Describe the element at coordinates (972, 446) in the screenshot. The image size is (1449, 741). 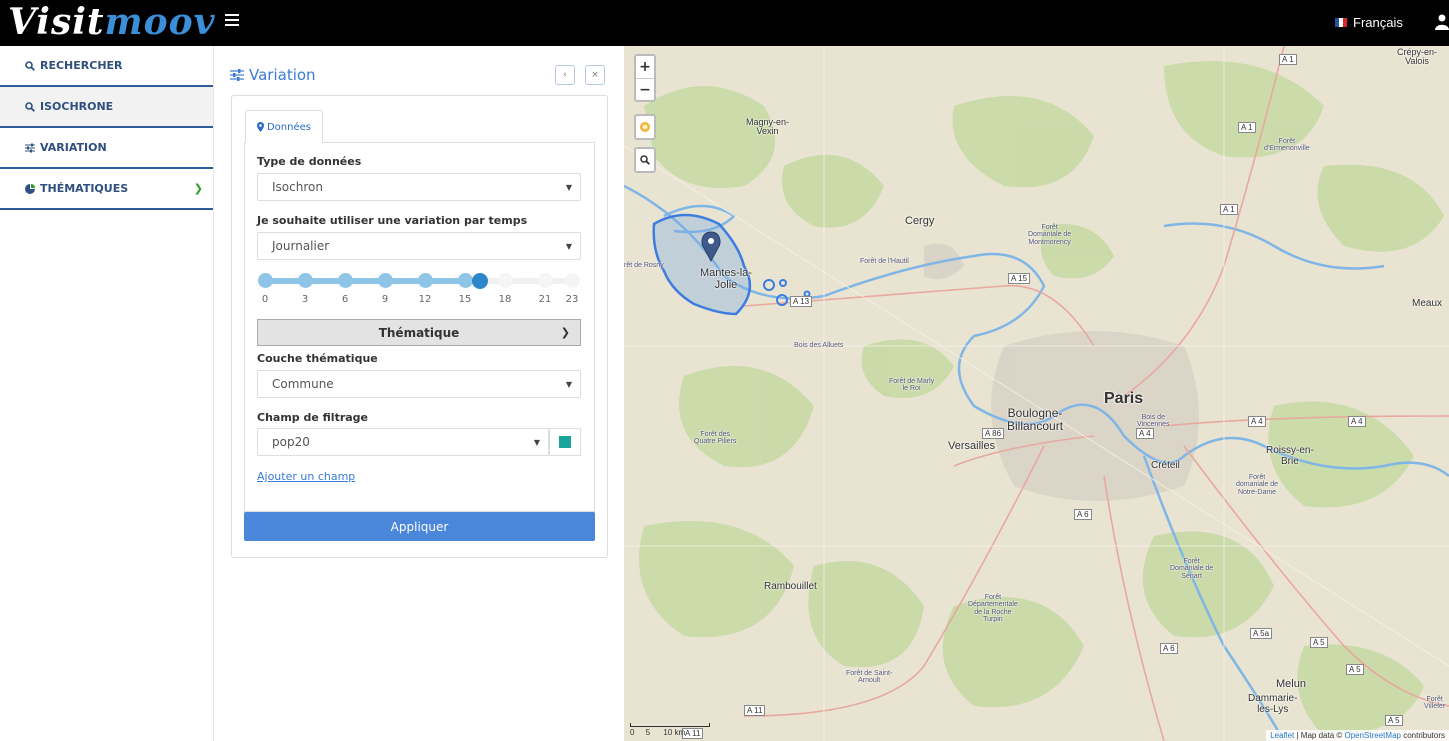
I see `place-label-versailles: Versailles` at that location.